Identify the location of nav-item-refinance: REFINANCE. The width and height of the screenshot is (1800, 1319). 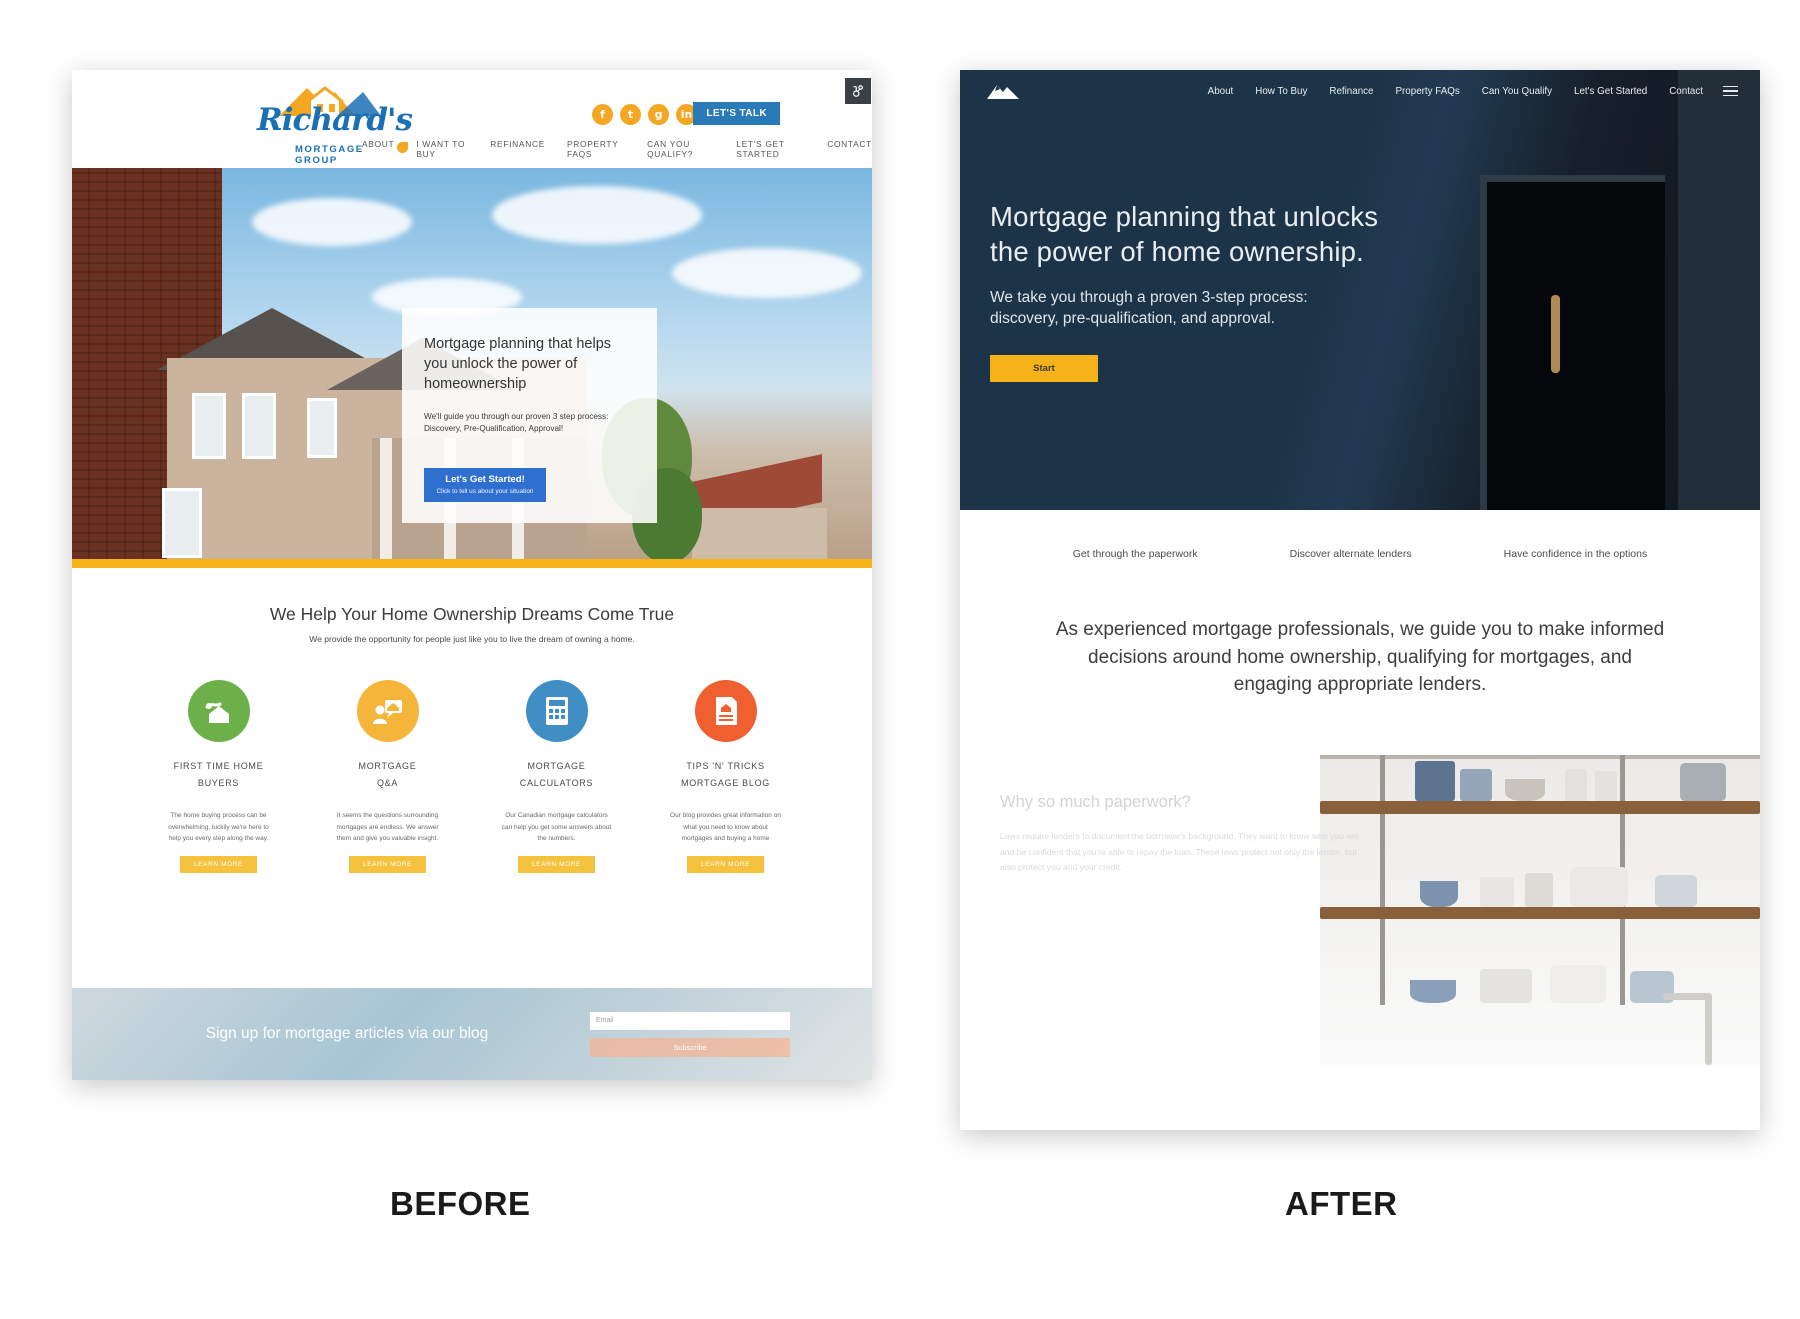
(517, 149).